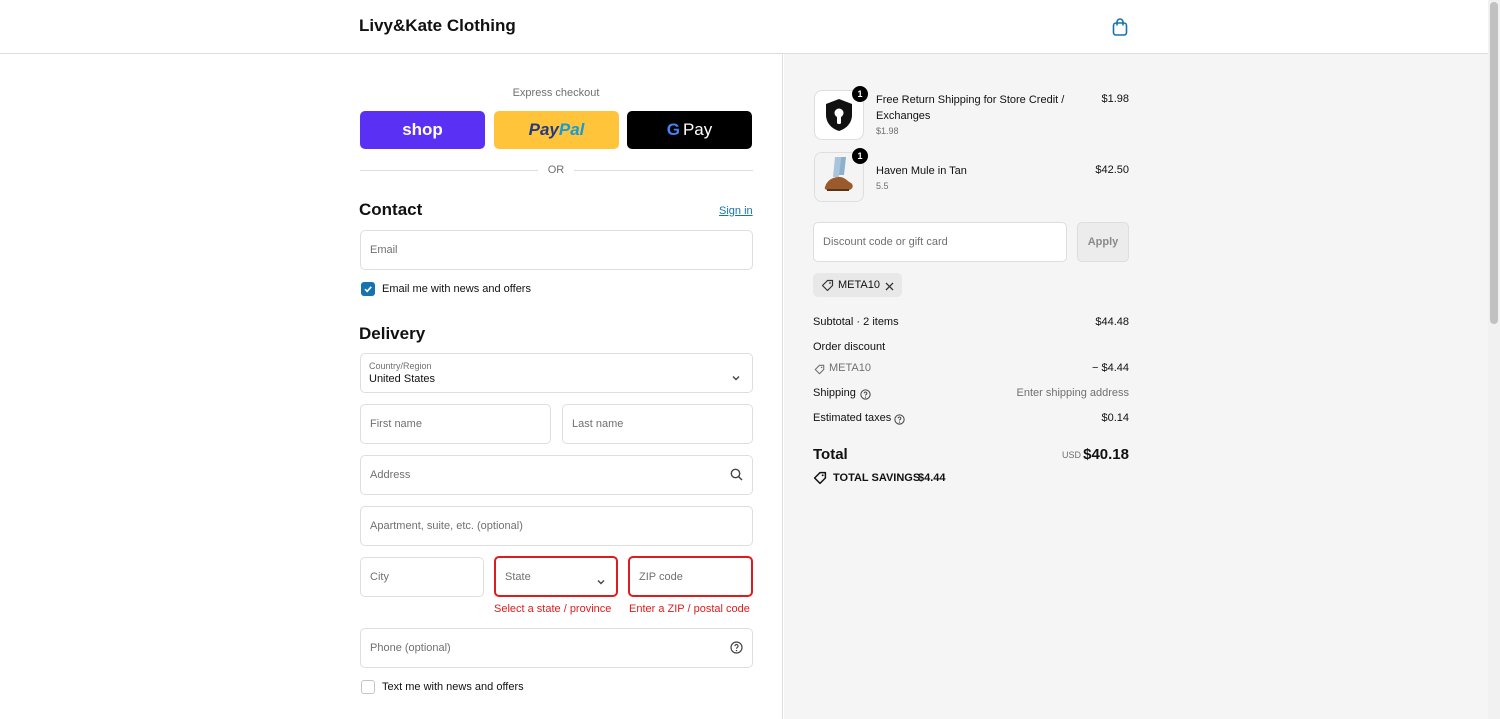 The width and height of the screenshot is (1500, 719). I want to click on city-placeholder: City, so click(379, 577).